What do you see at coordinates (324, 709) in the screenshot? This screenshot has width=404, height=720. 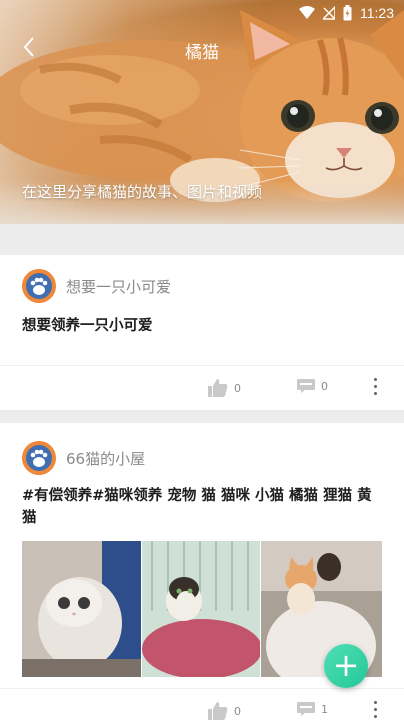 I see `comment-count: 1` at bounding box center [324, 709].